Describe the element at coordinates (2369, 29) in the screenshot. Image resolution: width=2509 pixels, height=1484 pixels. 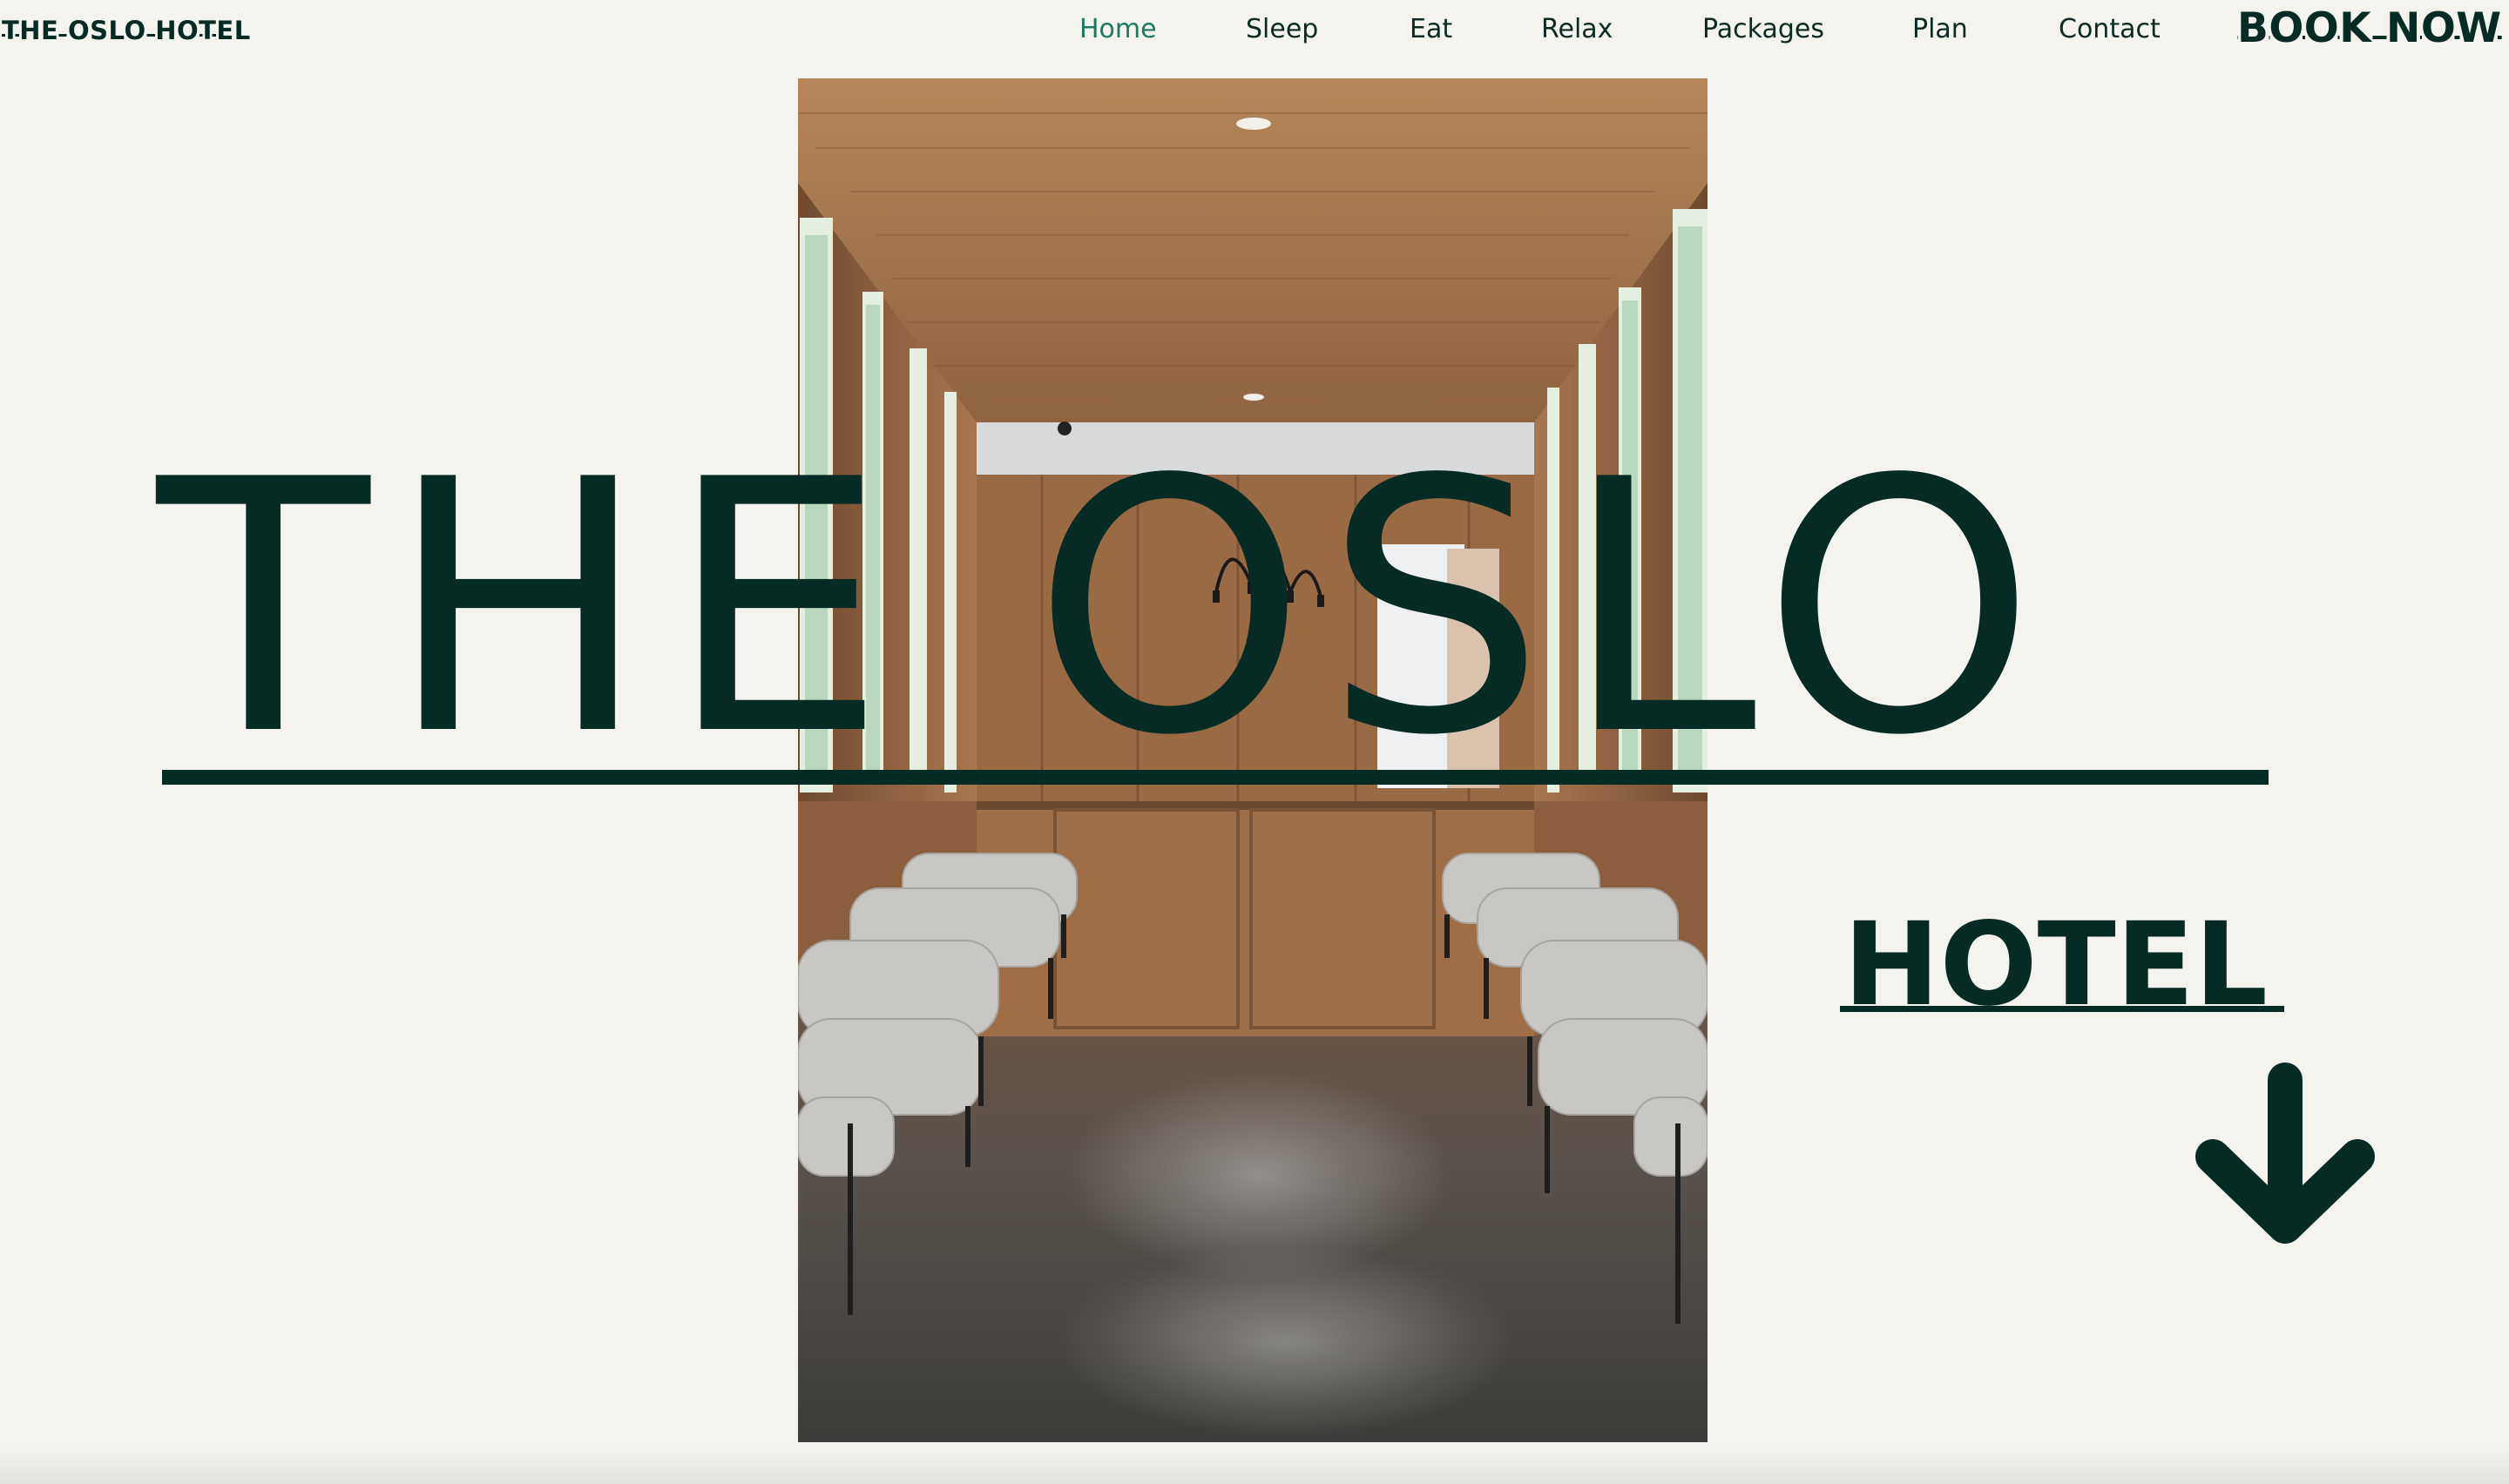
I see `book-now-button: BOOK NOW` at that location.